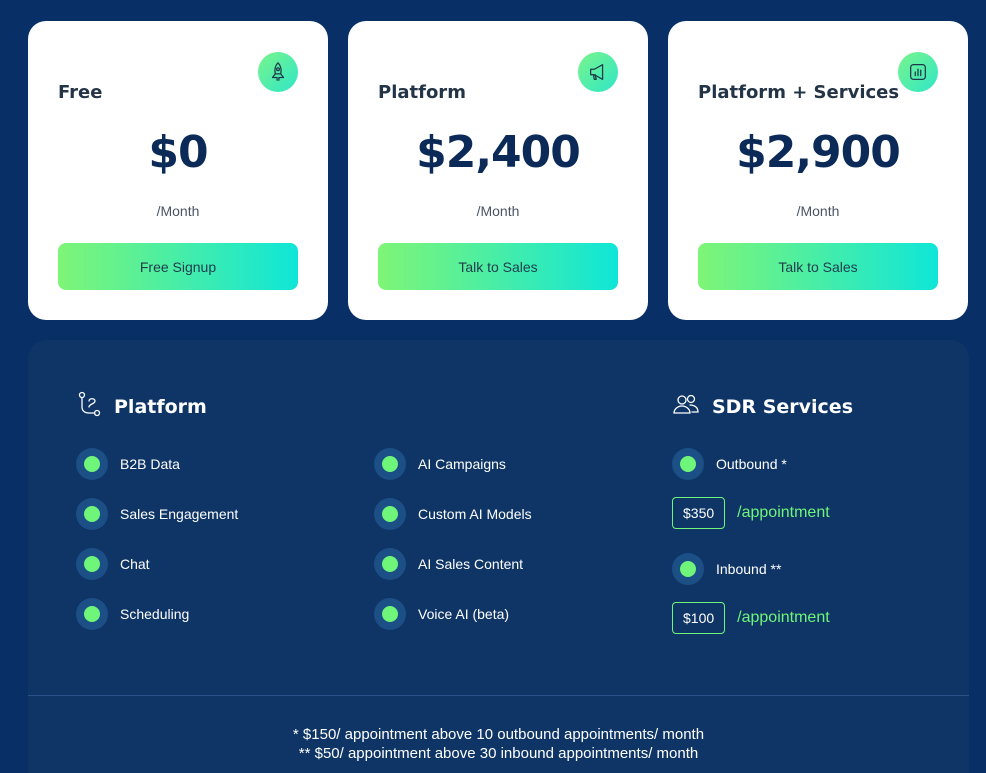 The image size is (986, 773). I want to click on outbound-price-row: $350 /appointment, so click(751, 513).